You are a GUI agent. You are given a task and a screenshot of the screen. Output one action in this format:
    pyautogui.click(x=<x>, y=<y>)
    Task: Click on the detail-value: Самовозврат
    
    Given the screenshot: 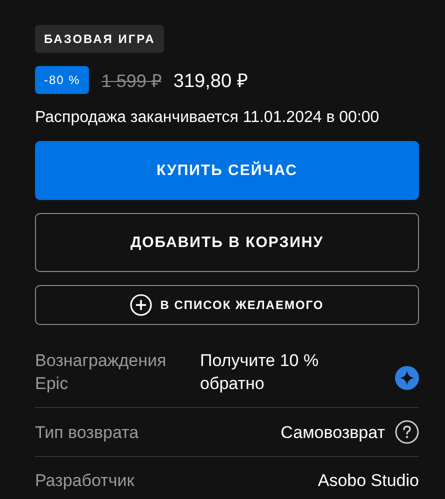 What is the action you would take?
    pyautogui.click(x=332, y=433)
    